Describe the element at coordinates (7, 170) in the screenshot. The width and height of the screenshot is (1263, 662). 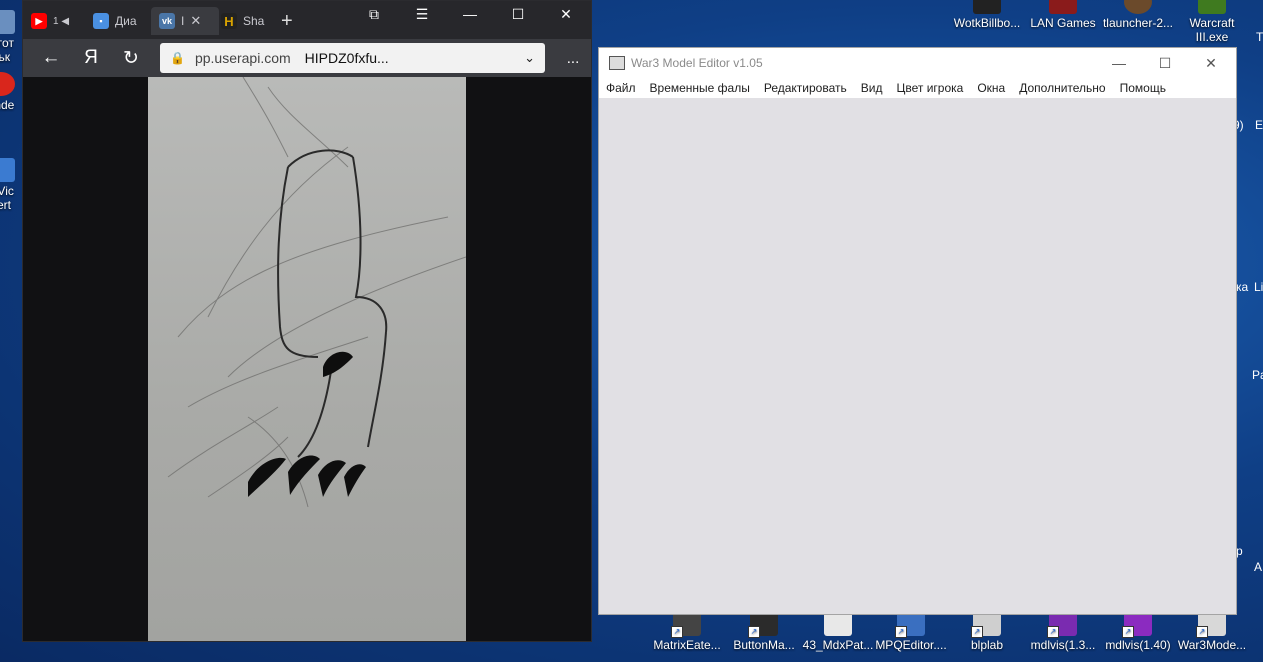
I see `video-converter-icon: ↗` at that location.